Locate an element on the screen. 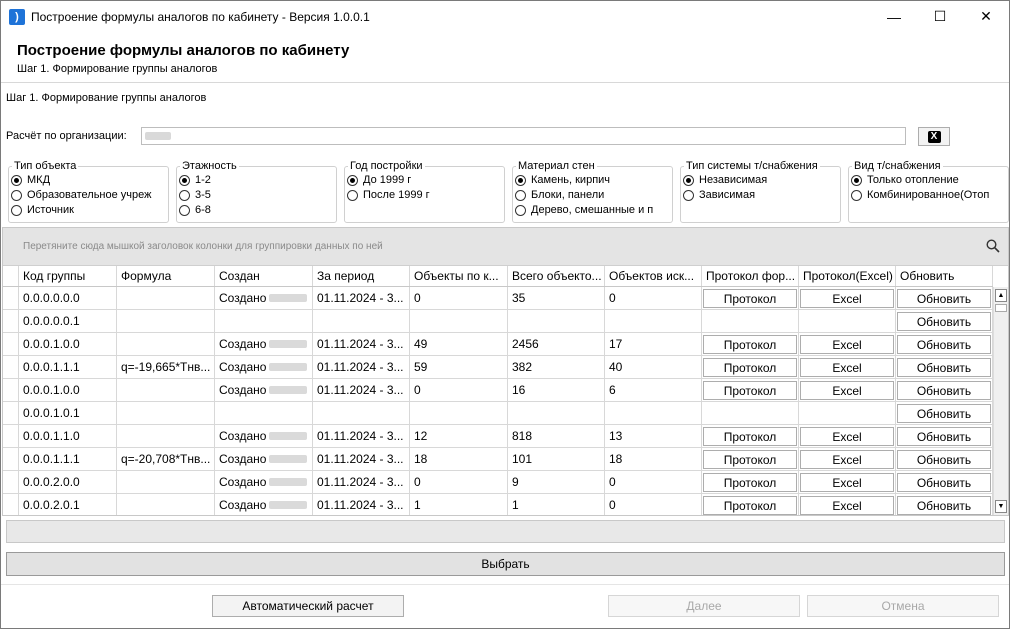  column-header: Код группы is located at coordinates (68, 276).